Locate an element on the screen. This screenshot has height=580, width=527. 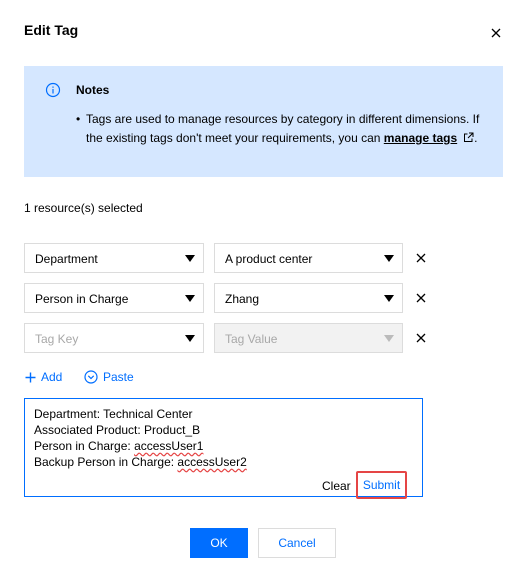
tag-value-value: Zhang is located at coordinates (242, 299).